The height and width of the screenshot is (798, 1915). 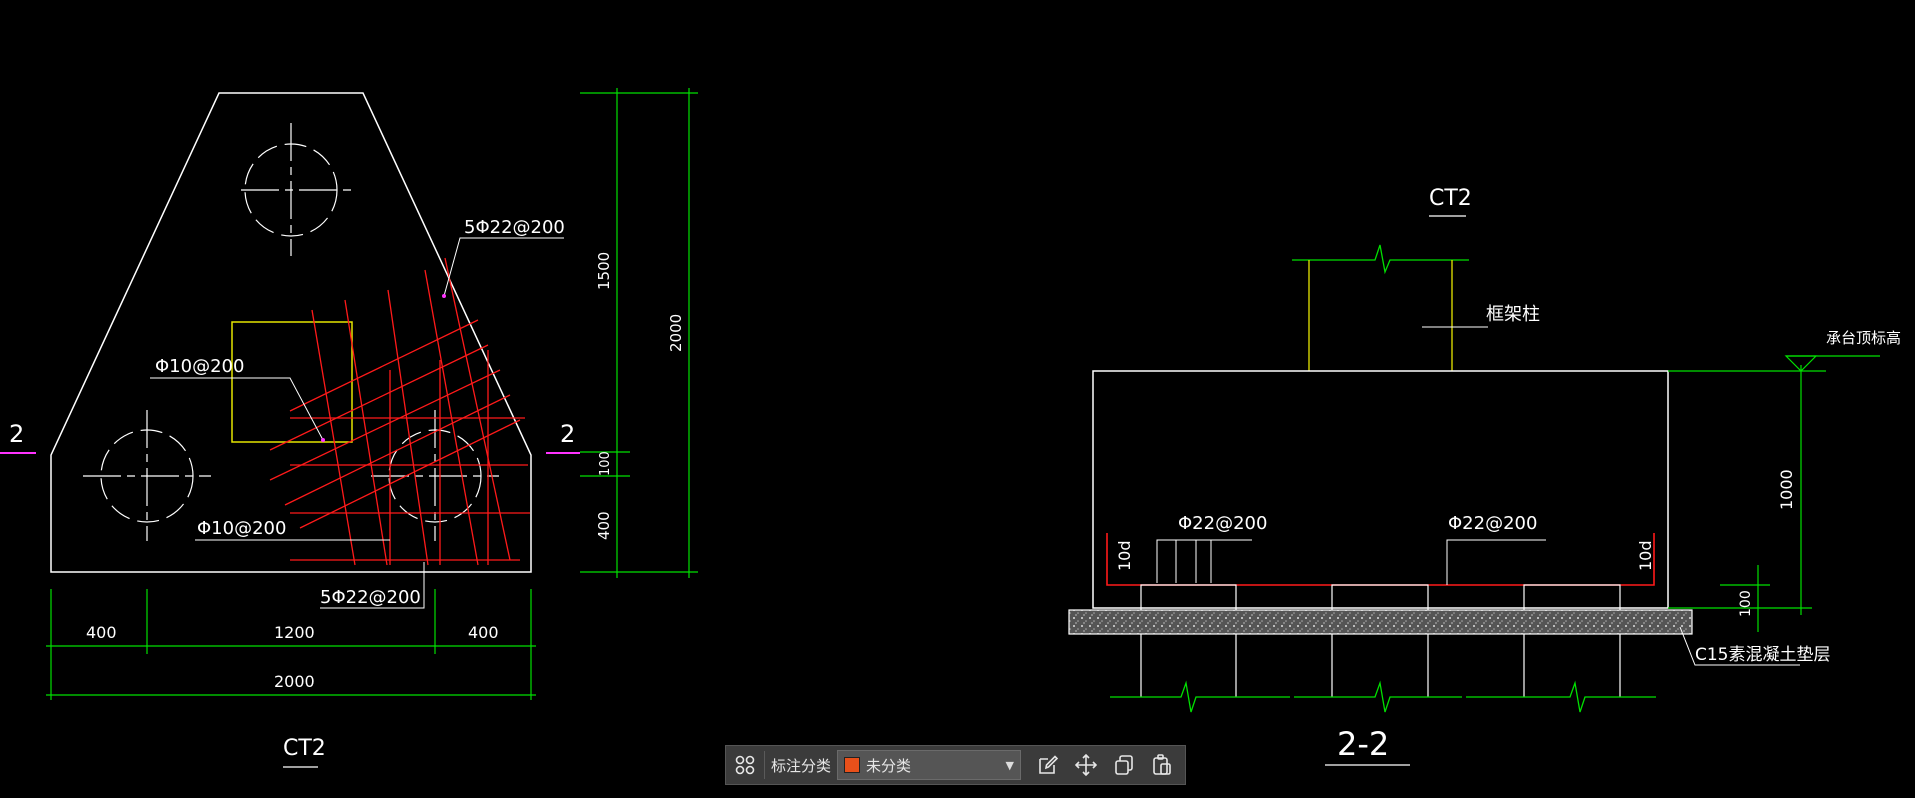 What do you see at coordinates (1048, 765) in the screenshot?
I see `edit-icon` at bounding box center [1048, 765].